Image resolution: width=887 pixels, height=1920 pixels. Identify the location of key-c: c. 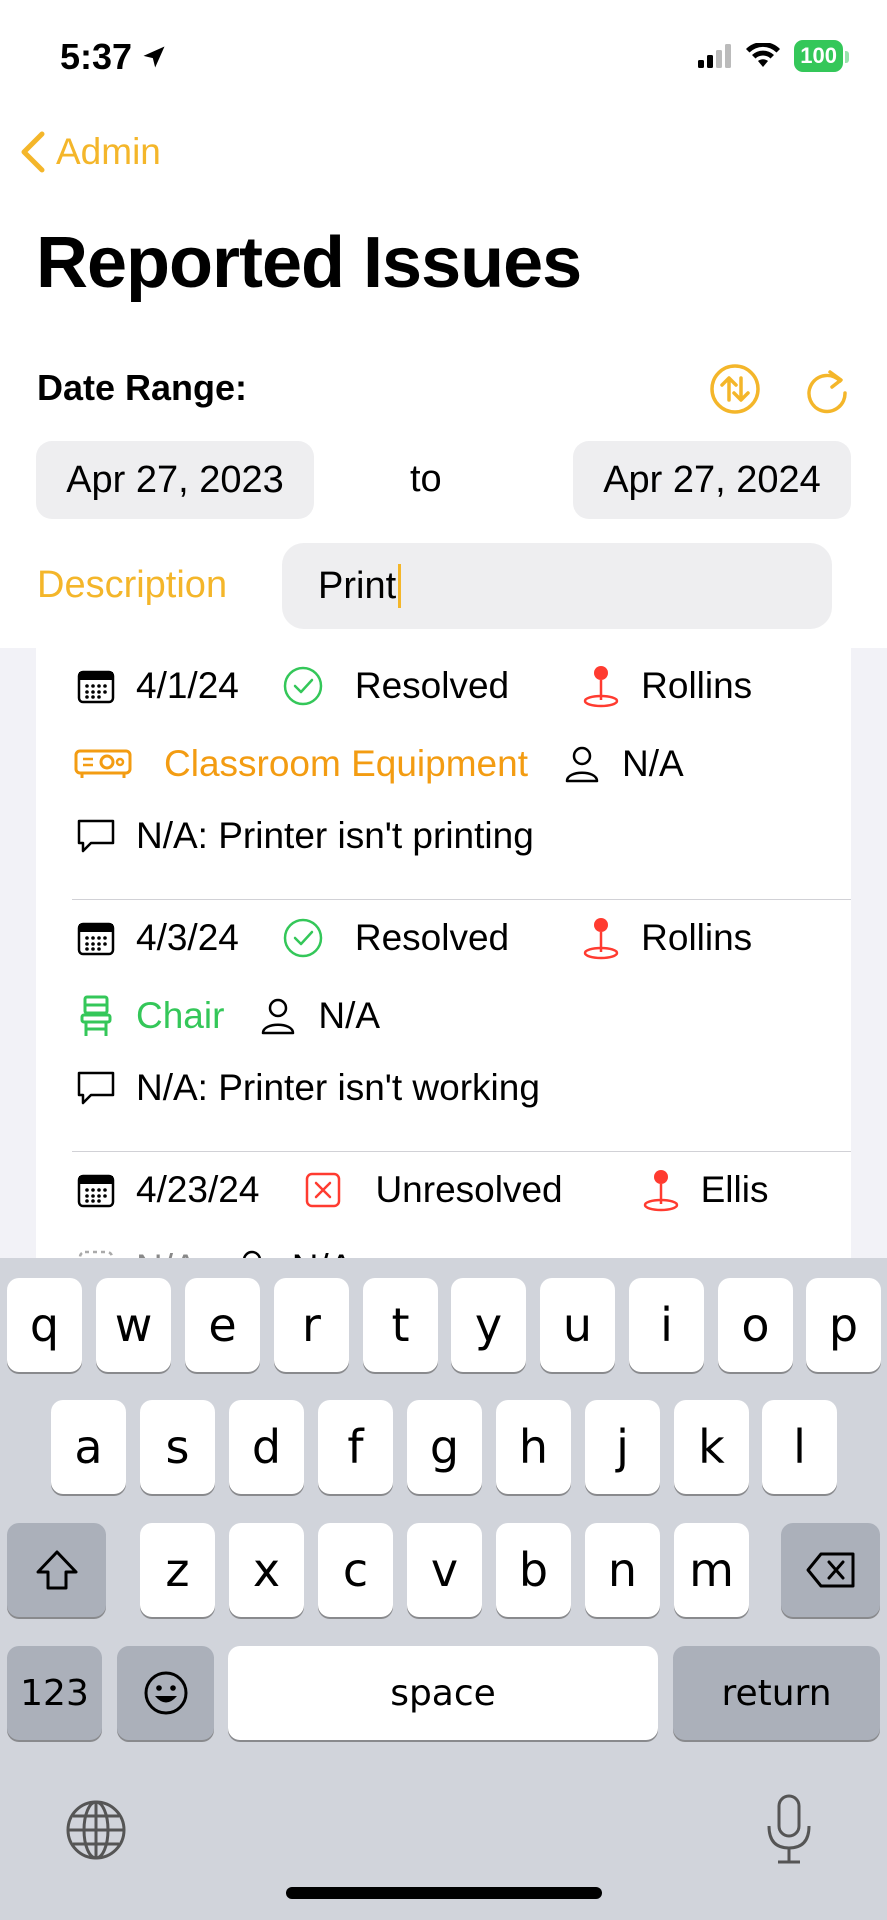
(355, 1570).